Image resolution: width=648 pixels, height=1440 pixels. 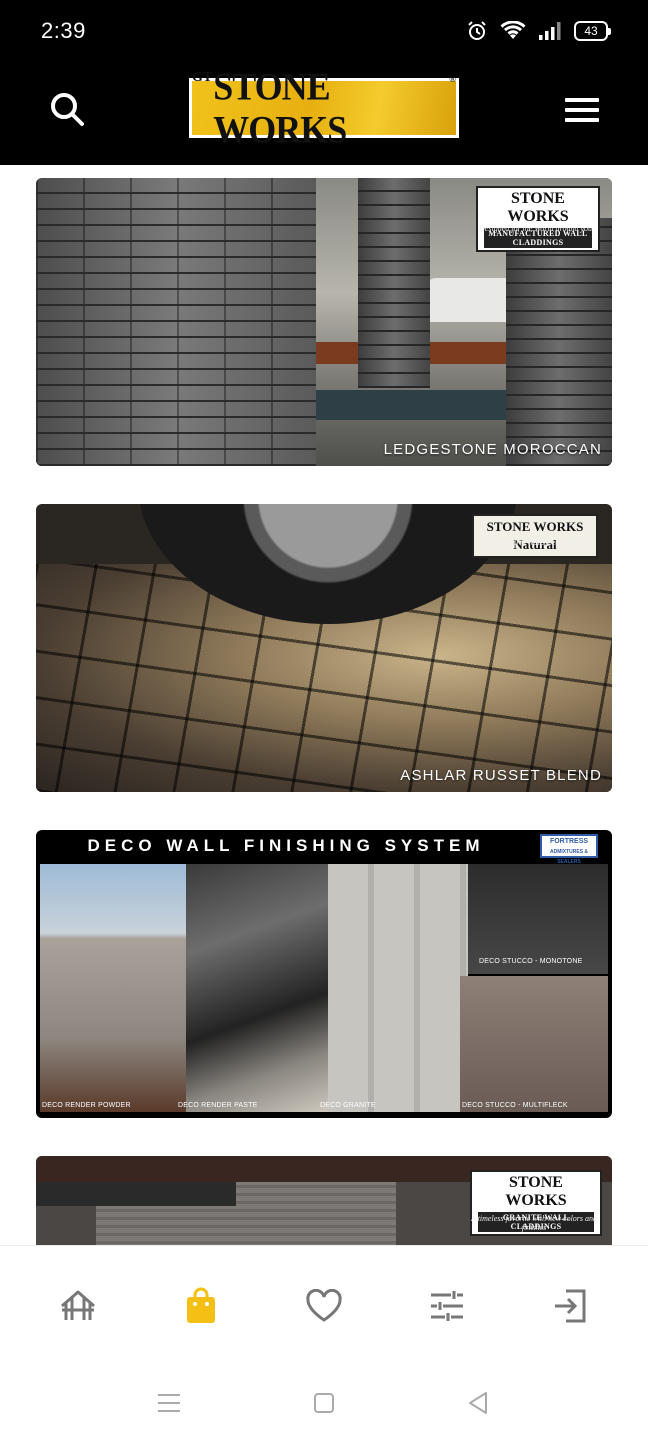 What do you see at coordinates (452, 79) in the screenshot?
I see `logo-mark: ®` at bounding box center [452, 79].